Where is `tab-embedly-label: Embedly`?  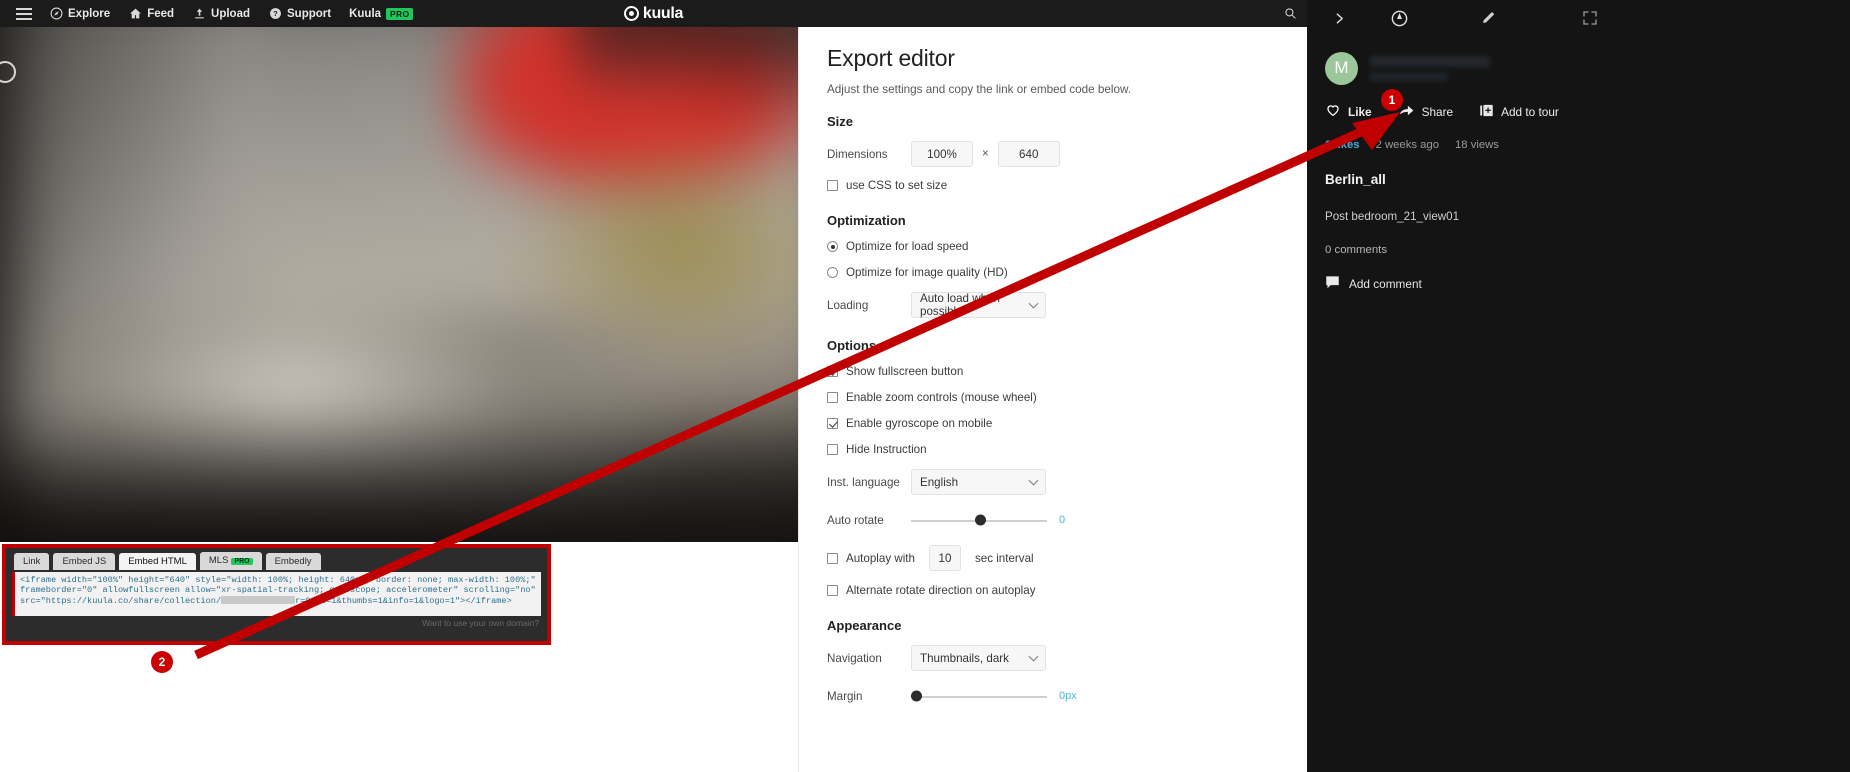 tab-embedly-label: Embedly is located at coordinates (293, 561).